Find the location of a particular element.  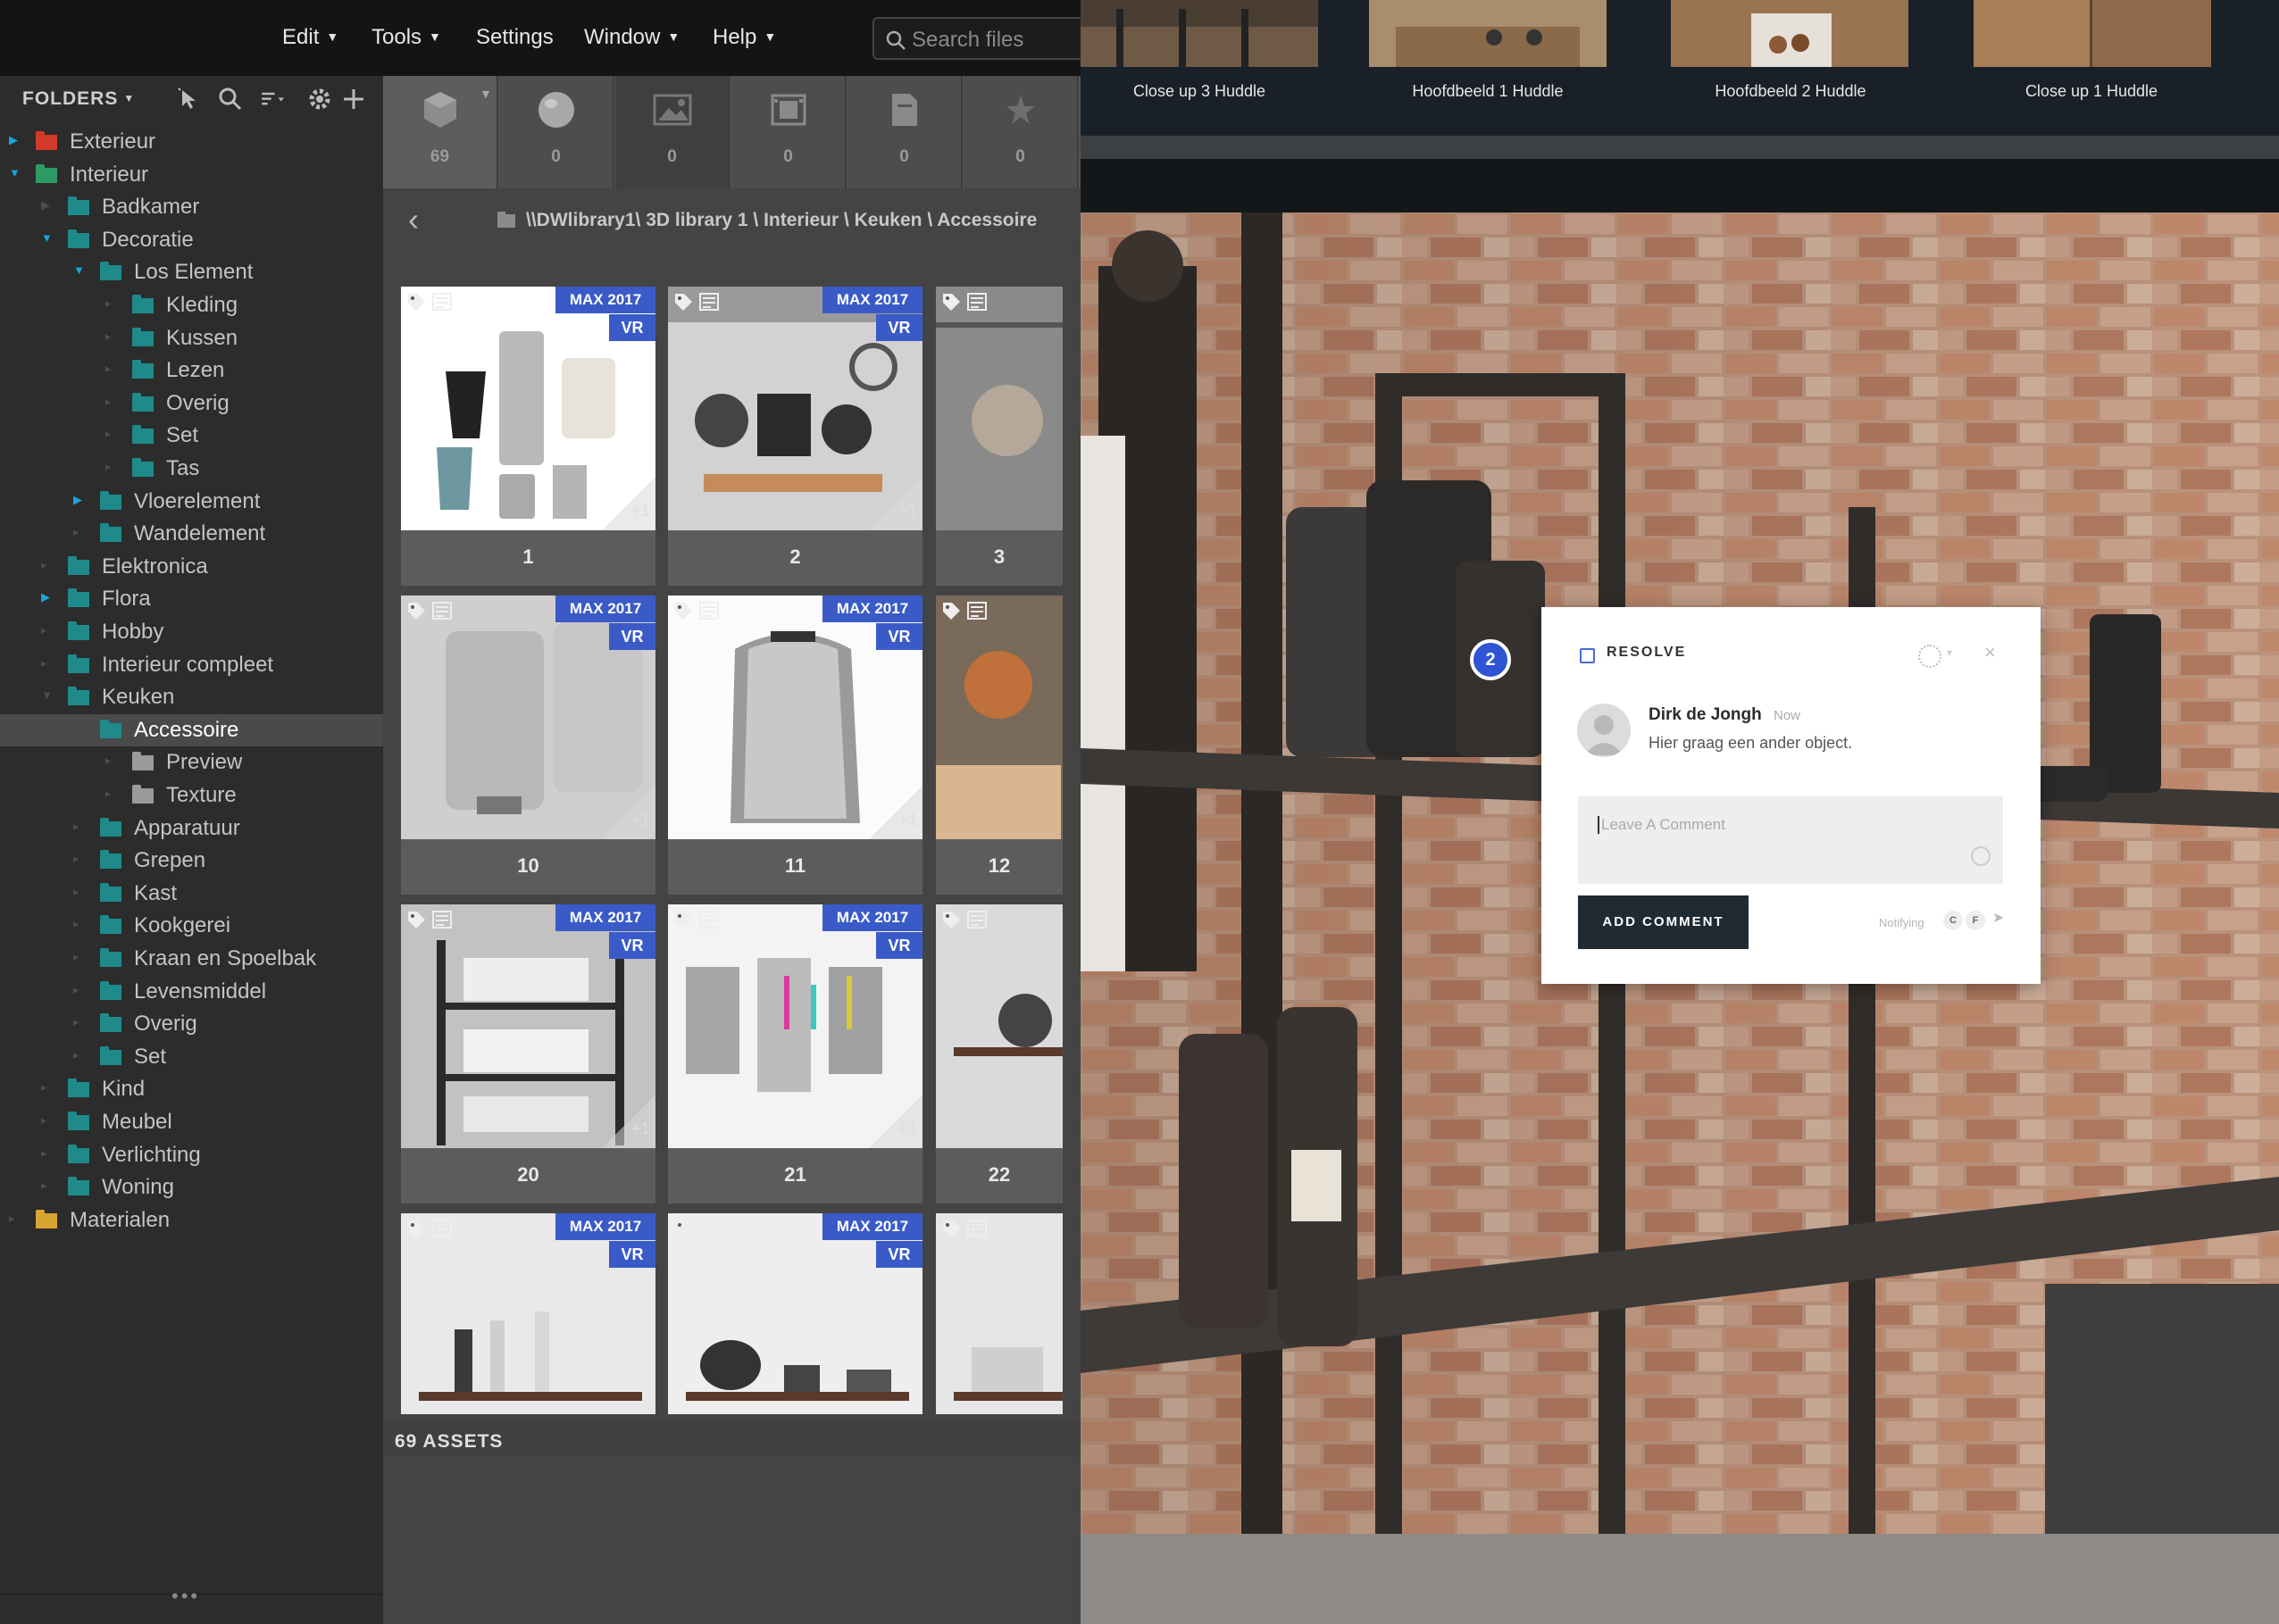

search-input: Search files is located at coordinates (981, 38).